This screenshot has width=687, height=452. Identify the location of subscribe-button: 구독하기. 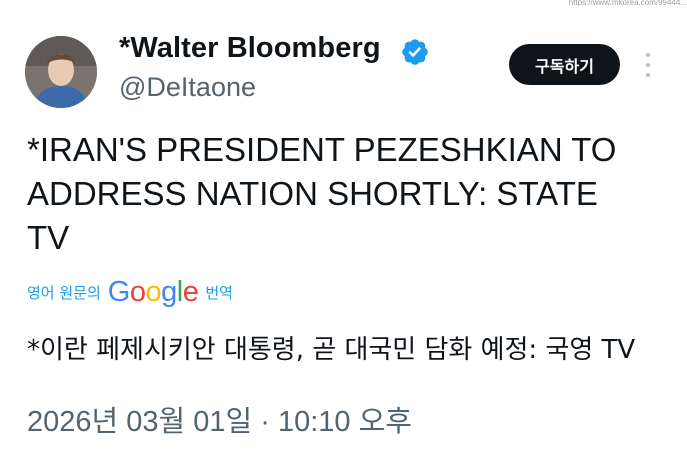
(564, 64).